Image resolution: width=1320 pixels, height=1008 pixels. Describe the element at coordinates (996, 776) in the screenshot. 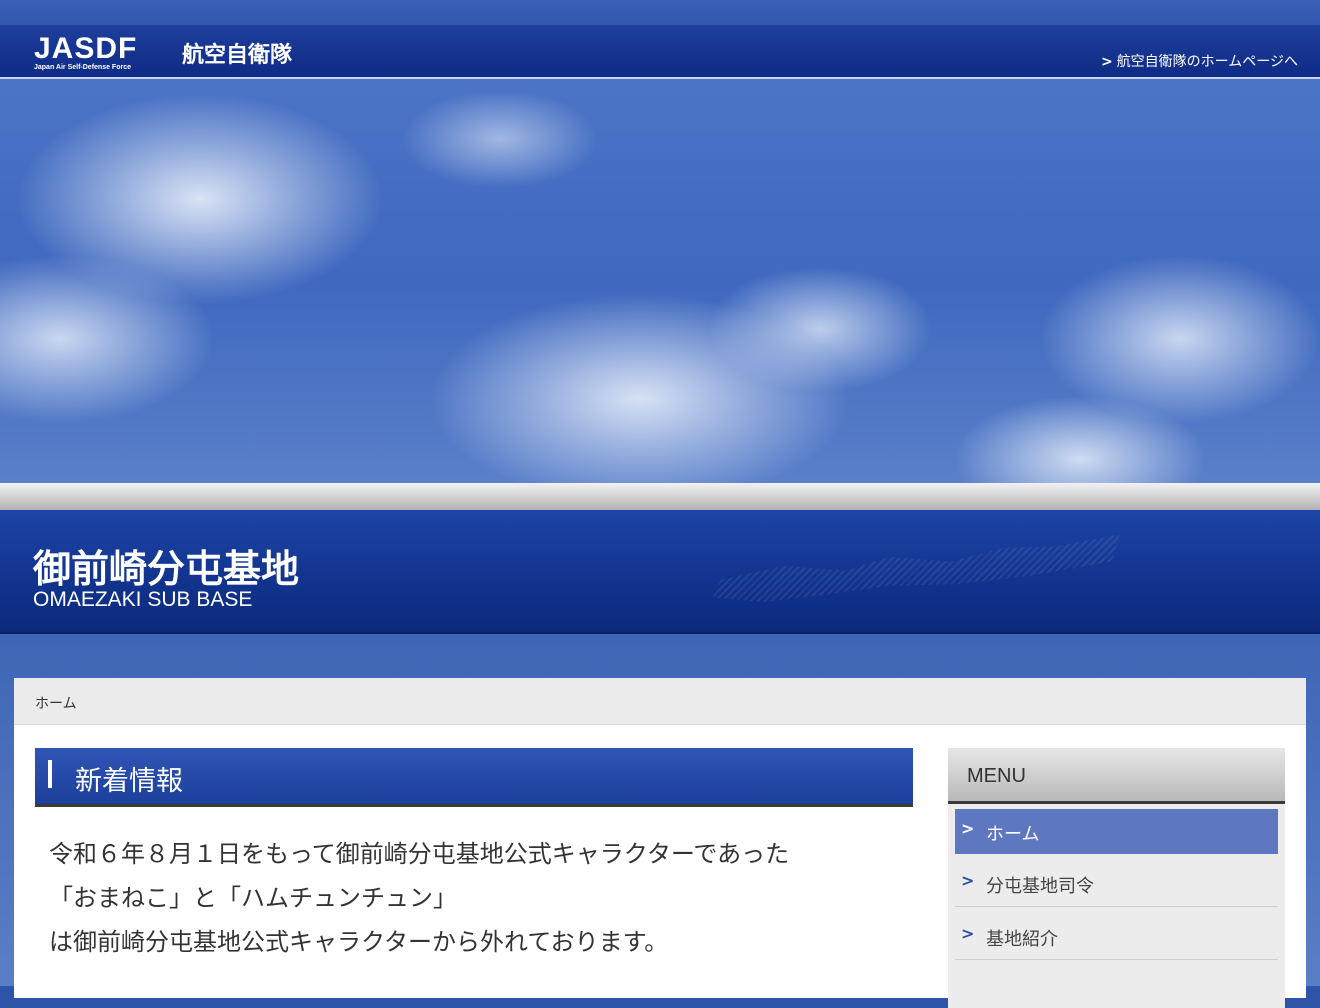

I see `menu-heading-text: MENU` at that location.